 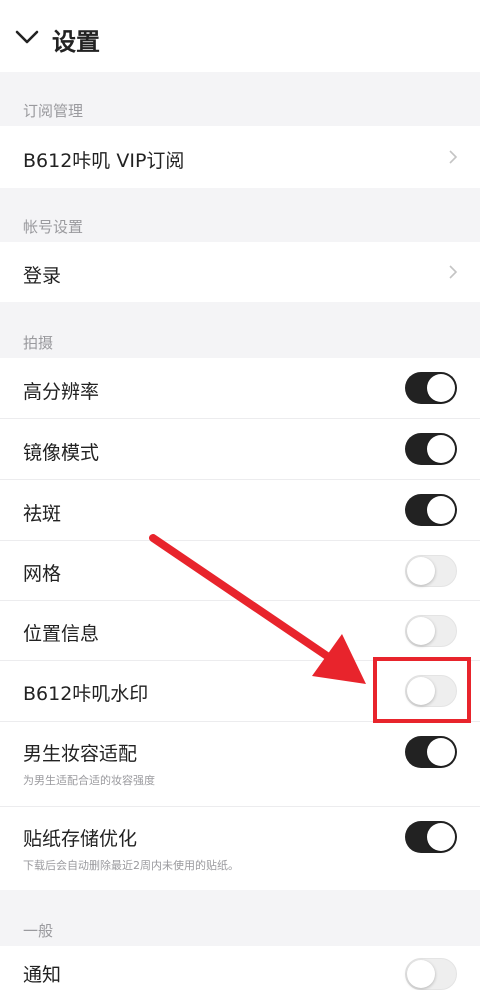 What do you see at coordinates (240, 388) in the screenshot?
I see `row-high-resolution: 高分辨率` at bounding box center [240, 388].